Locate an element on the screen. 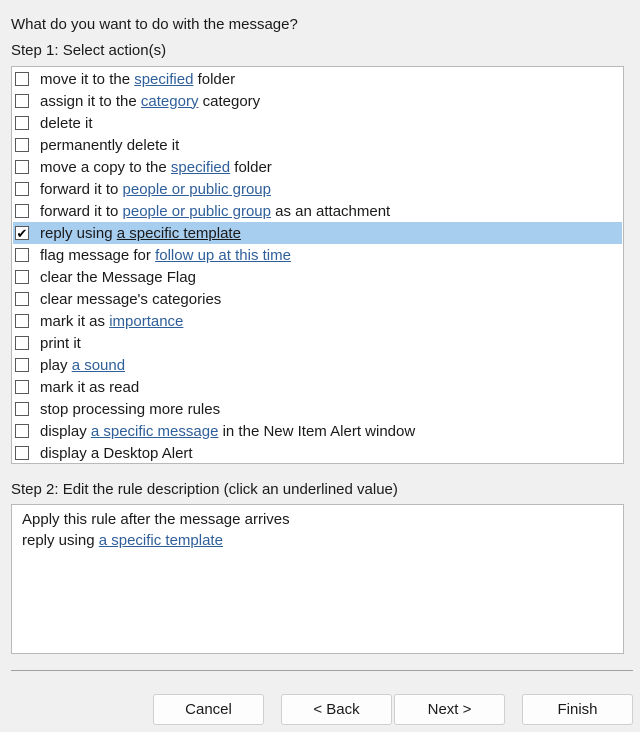 This screenshot has width=640, height=732. action-text: stop processing more rules is located at coordinates (130, 409).